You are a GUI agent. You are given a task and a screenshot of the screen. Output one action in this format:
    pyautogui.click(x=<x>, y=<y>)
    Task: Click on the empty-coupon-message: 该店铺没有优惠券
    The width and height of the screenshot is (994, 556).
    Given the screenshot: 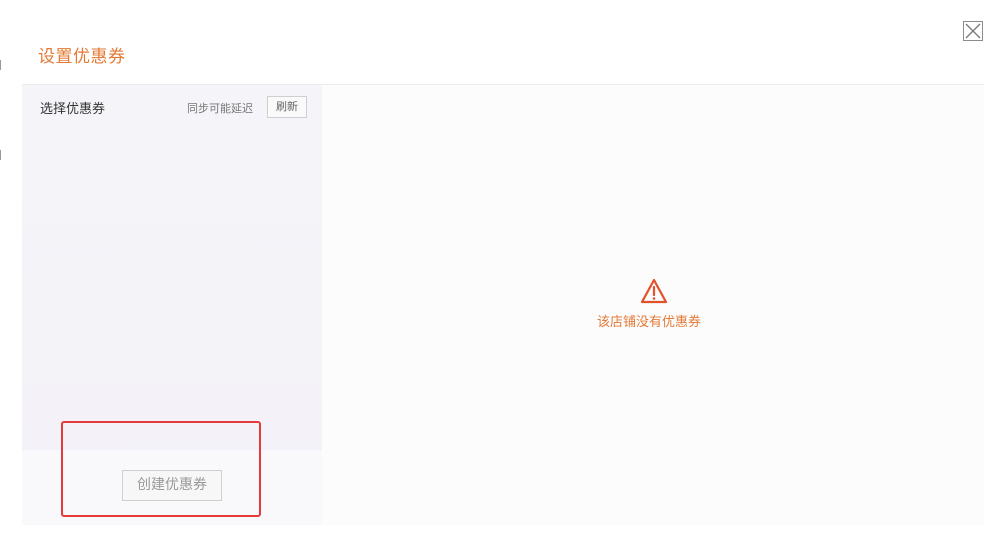 What is the action you would take?
    pyautogui.click(x=649, y=322)
    